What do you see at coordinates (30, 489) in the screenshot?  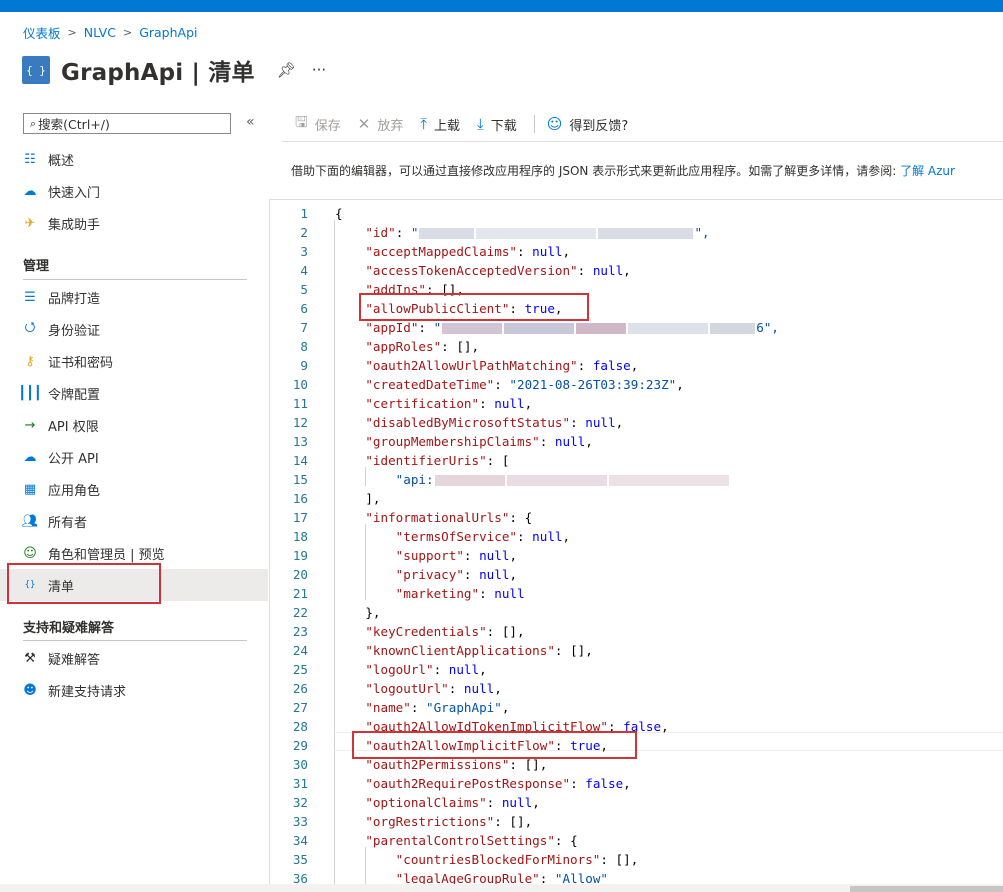 I see `app-roles-grid-icon: ▦` at bounding box center [30, 489].